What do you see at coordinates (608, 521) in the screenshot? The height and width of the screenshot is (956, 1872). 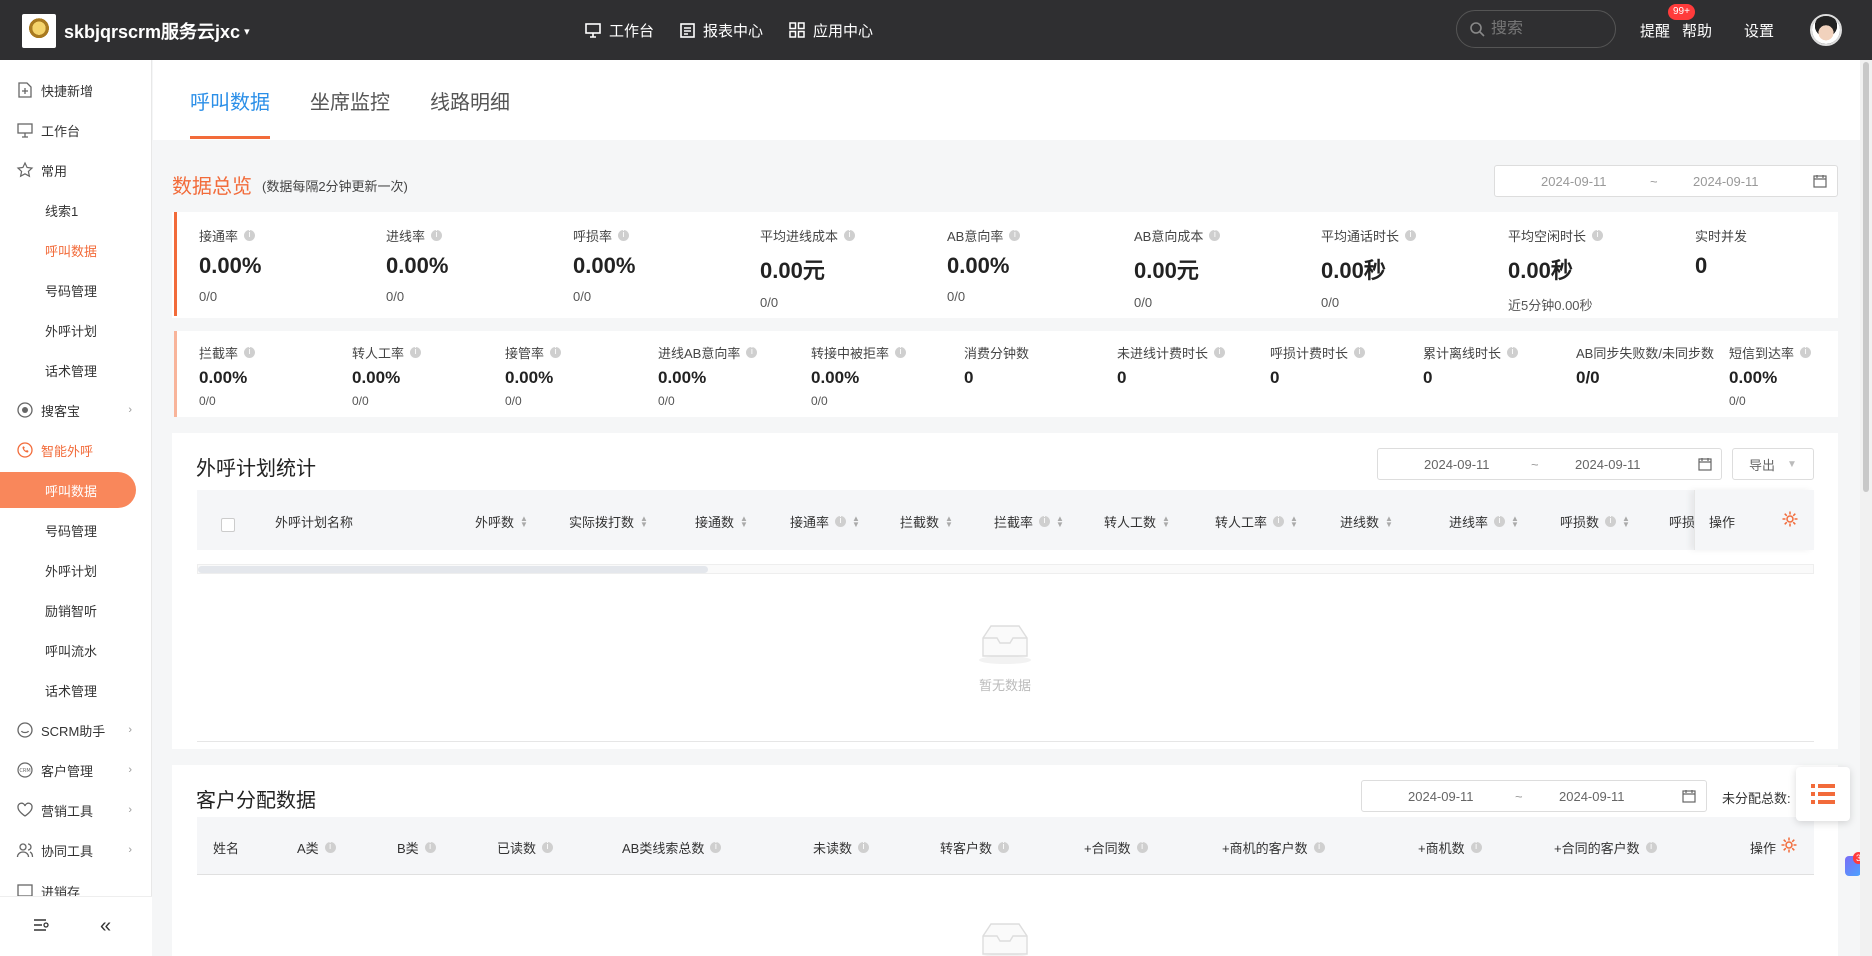 I see `column-header: 实际拨打数 ▲ ▼` at bounding box center [608, 521].